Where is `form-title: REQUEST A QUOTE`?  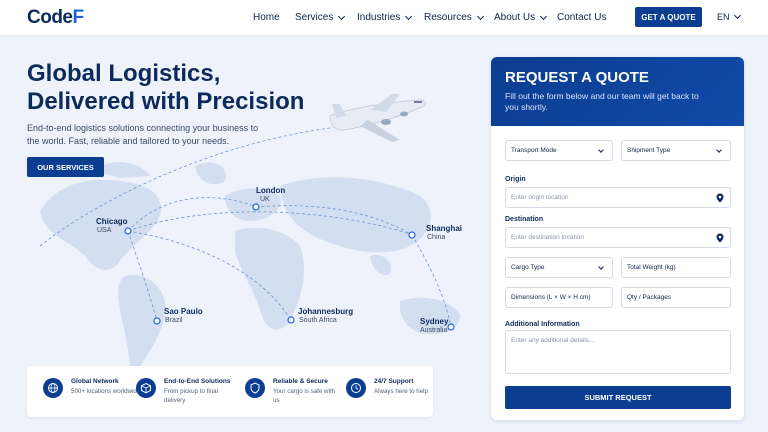
form-title: REQUEST A QUOTE is located at coordinates (577, 77).